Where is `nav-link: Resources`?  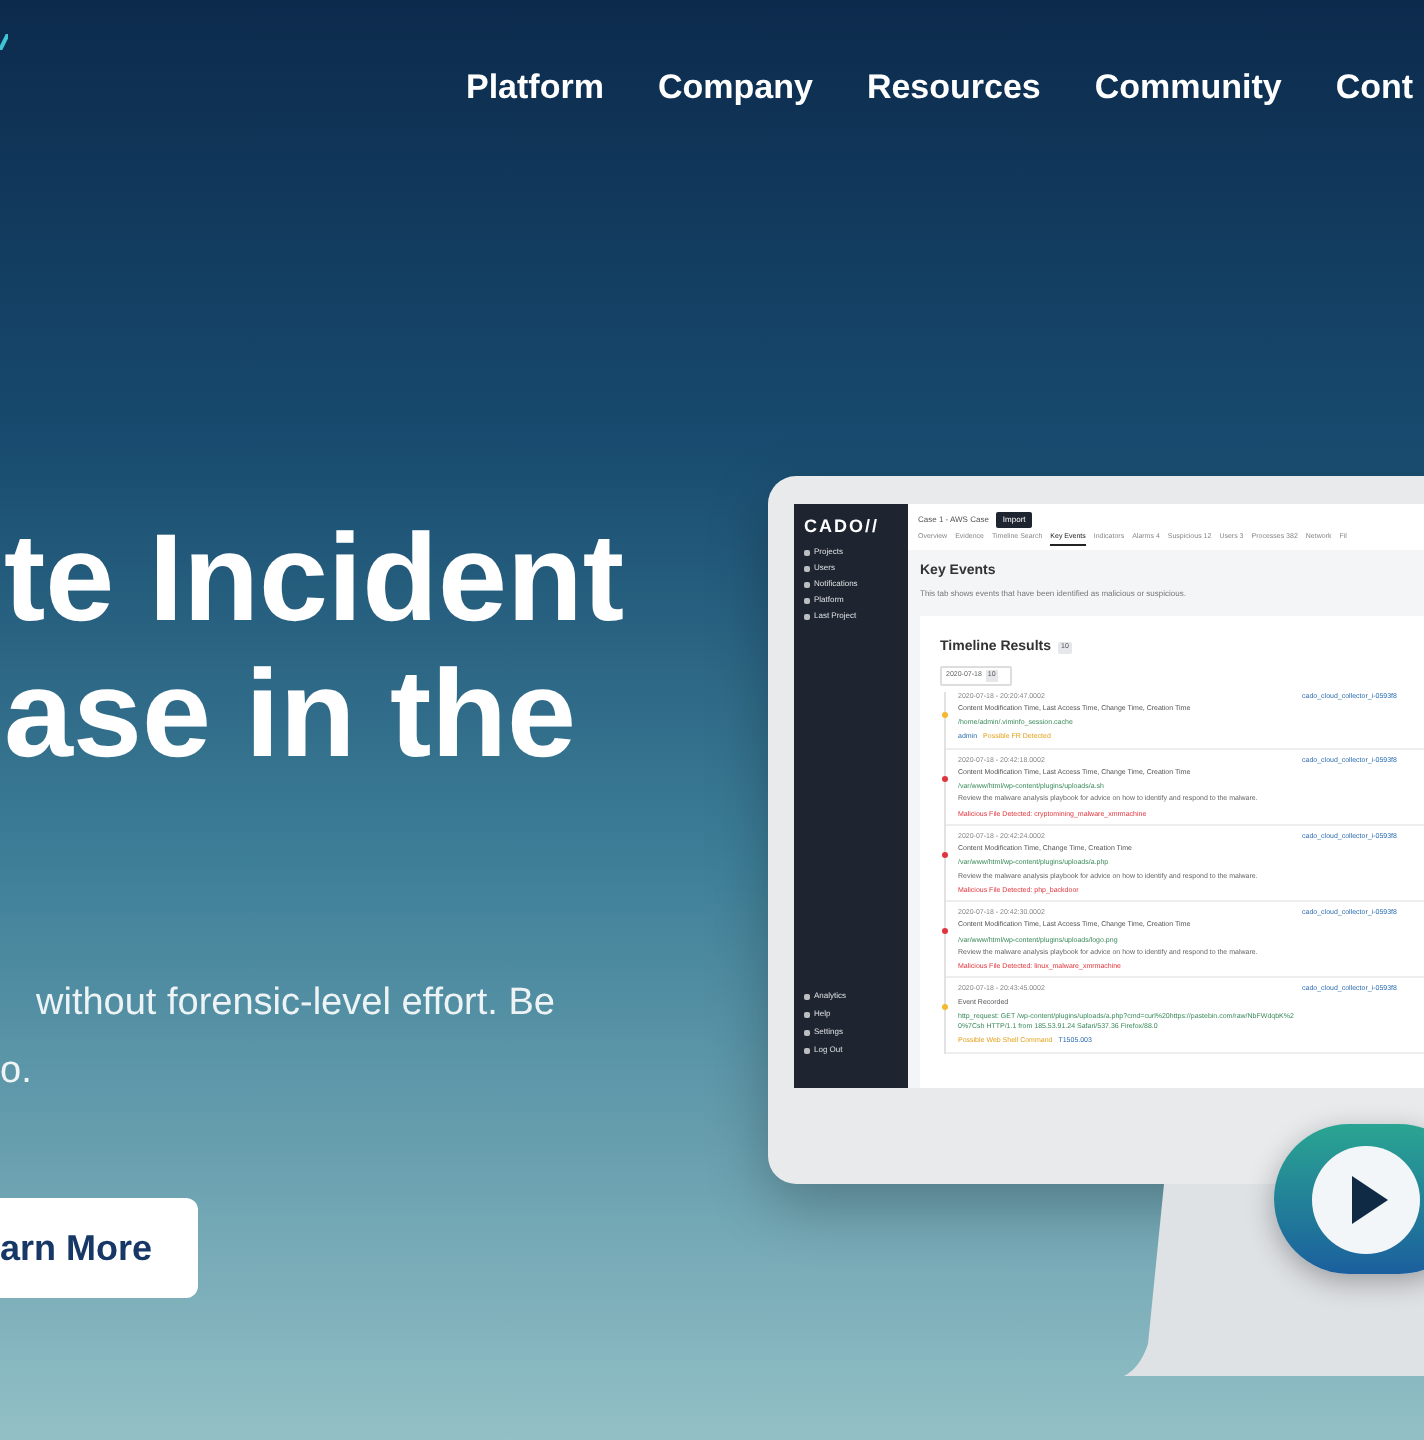 nav-link: Resources is located at coordinates (953, 91).